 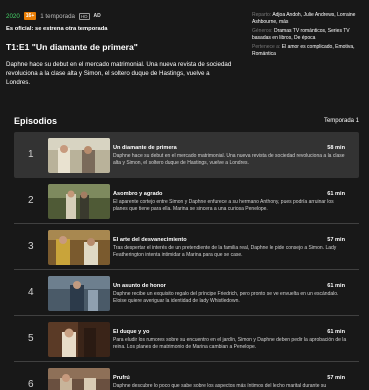 What do you see at coordinates (30, 16) in the screenshot?
I see `age-rating-badge: 16+` at bounding box center [30, 16].